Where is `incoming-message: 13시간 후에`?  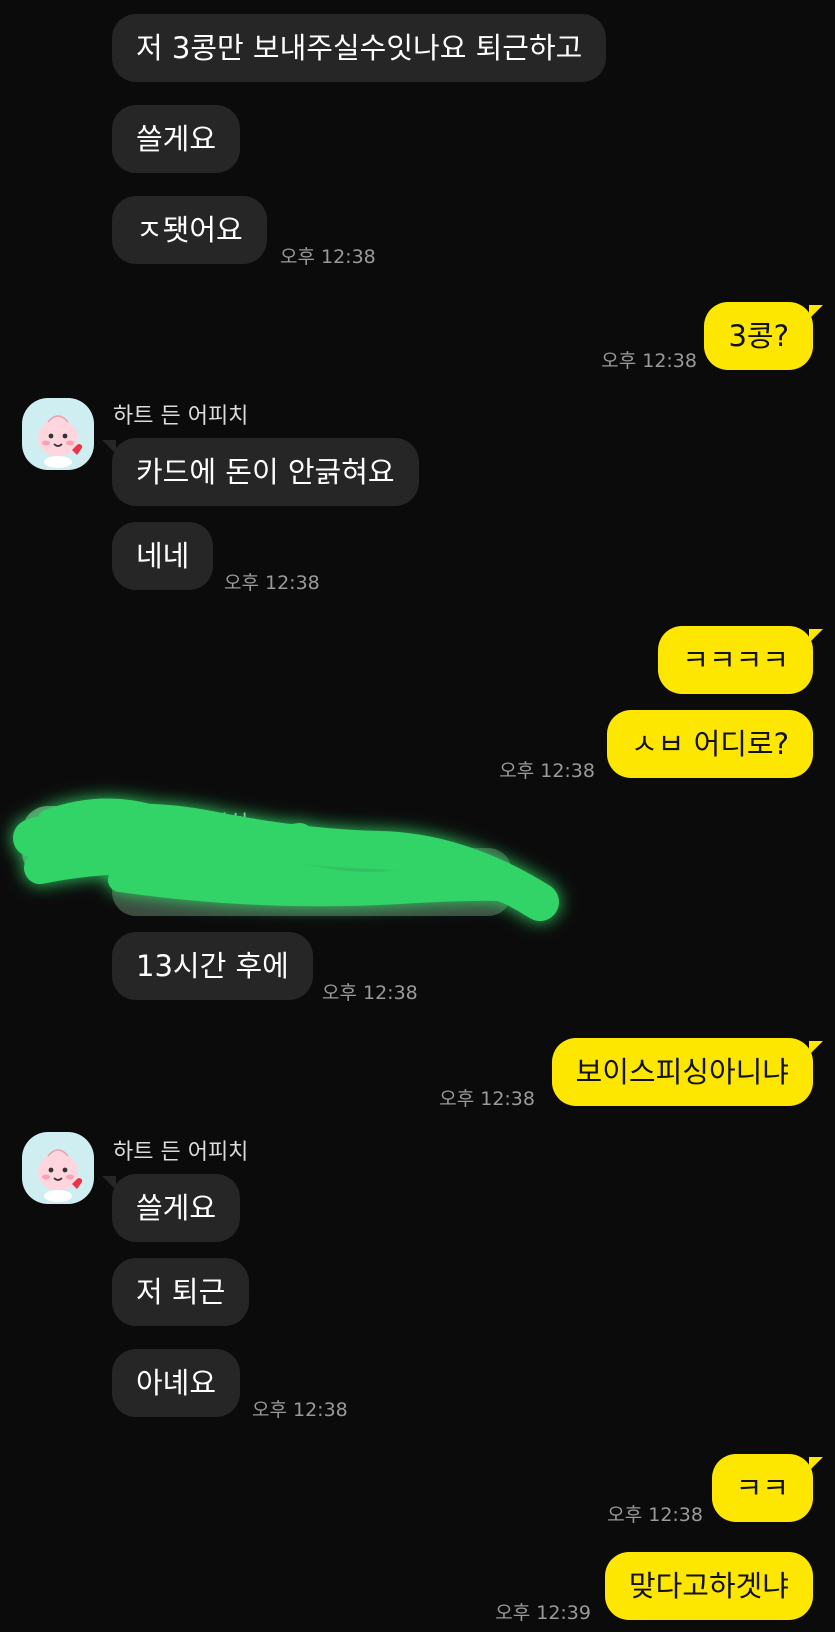
incoming-message: 13시간 후에 is located at coordinates (212, 966).